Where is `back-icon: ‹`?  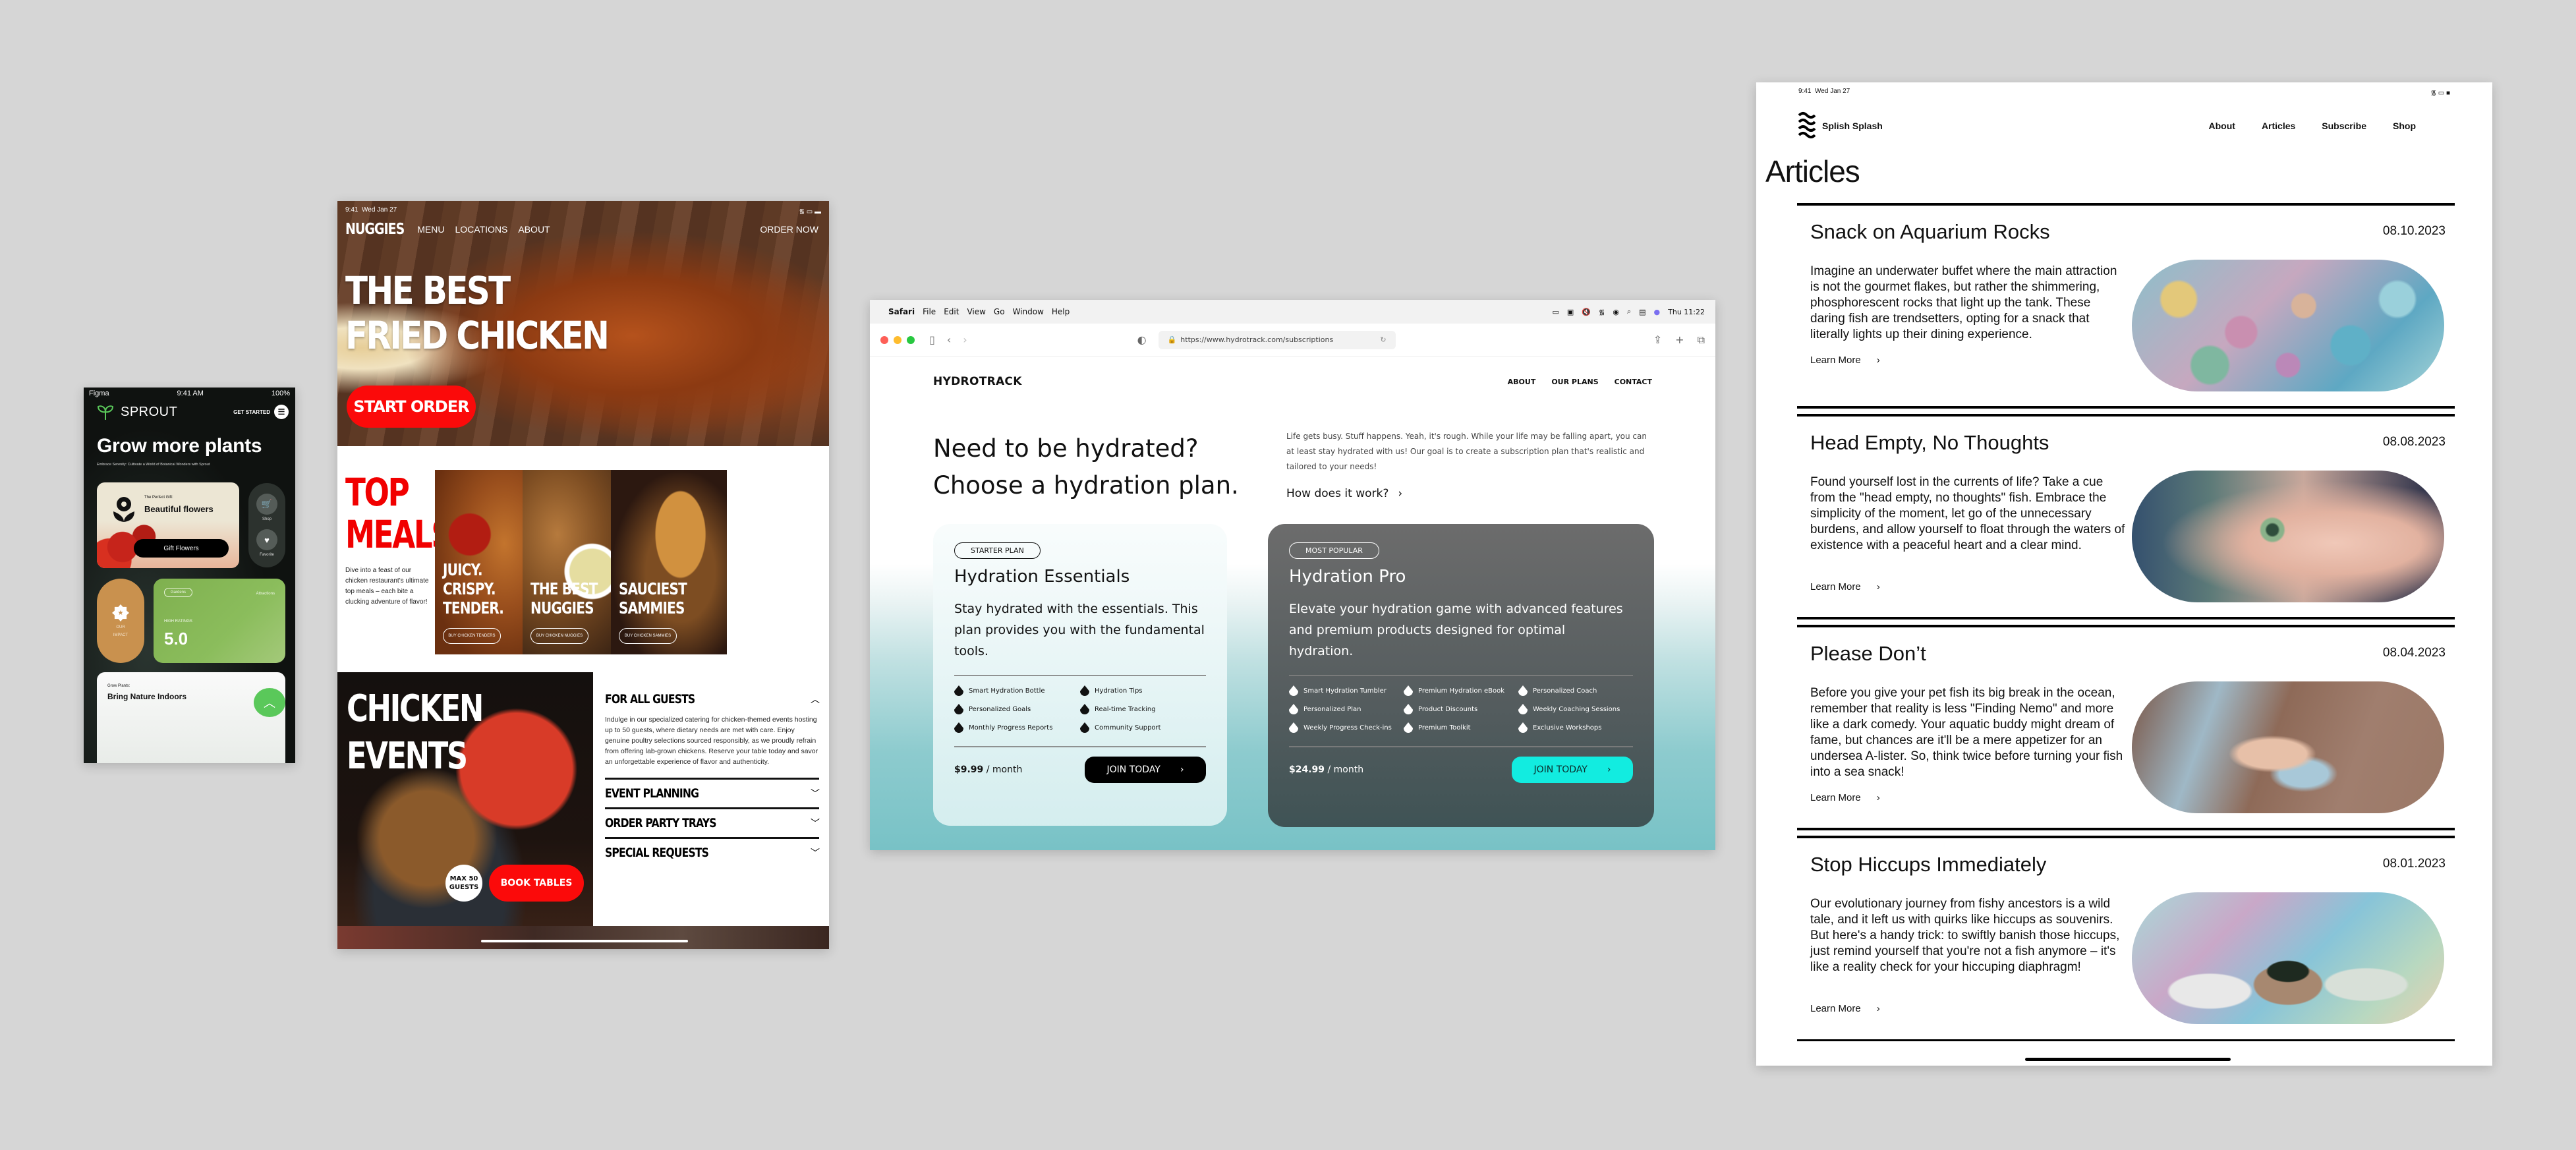
back-icon: ‹ is located at coordinates (949, 339).